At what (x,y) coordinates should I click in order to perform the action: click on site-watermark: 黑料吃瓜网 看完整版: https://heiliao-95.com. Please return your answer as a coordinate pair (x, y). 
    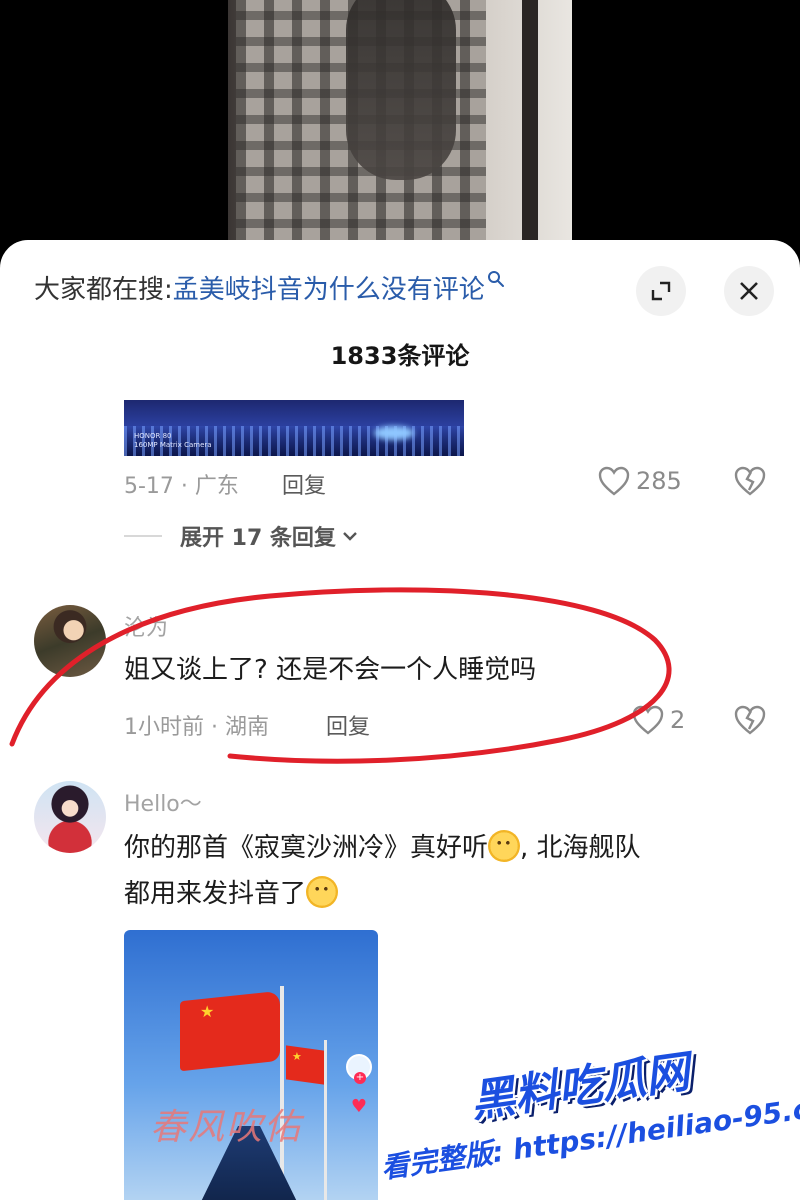
    Looking at the image, I should click on (584, 1106).